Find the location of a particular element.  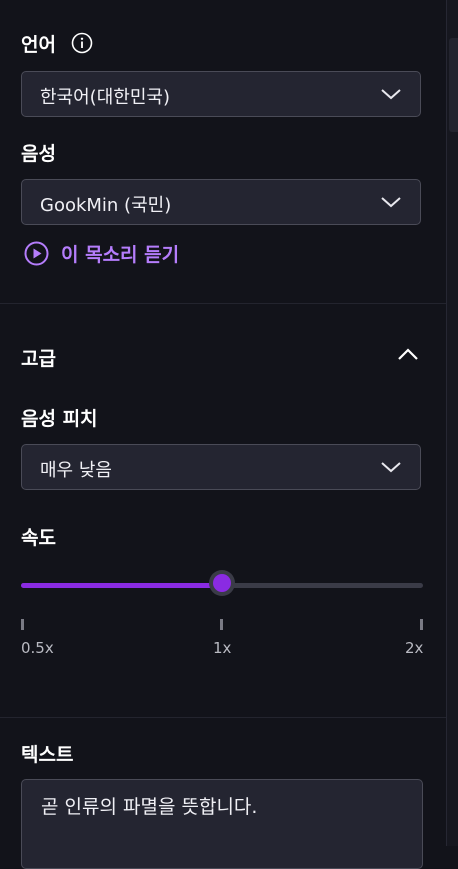

pitch-label: 음성 피치 is located at coordinates (59, 419).